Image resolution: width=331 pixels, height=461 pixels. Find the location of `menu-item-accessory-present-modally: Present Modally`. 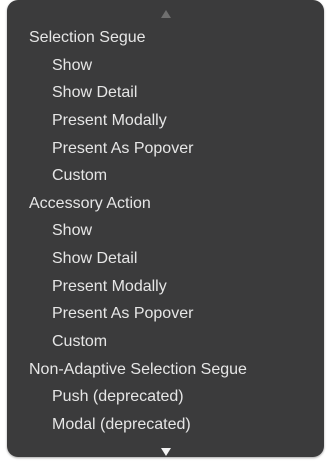

menu-item-accessory-present-modally: Present Modally is located at coordinates (165, 287).